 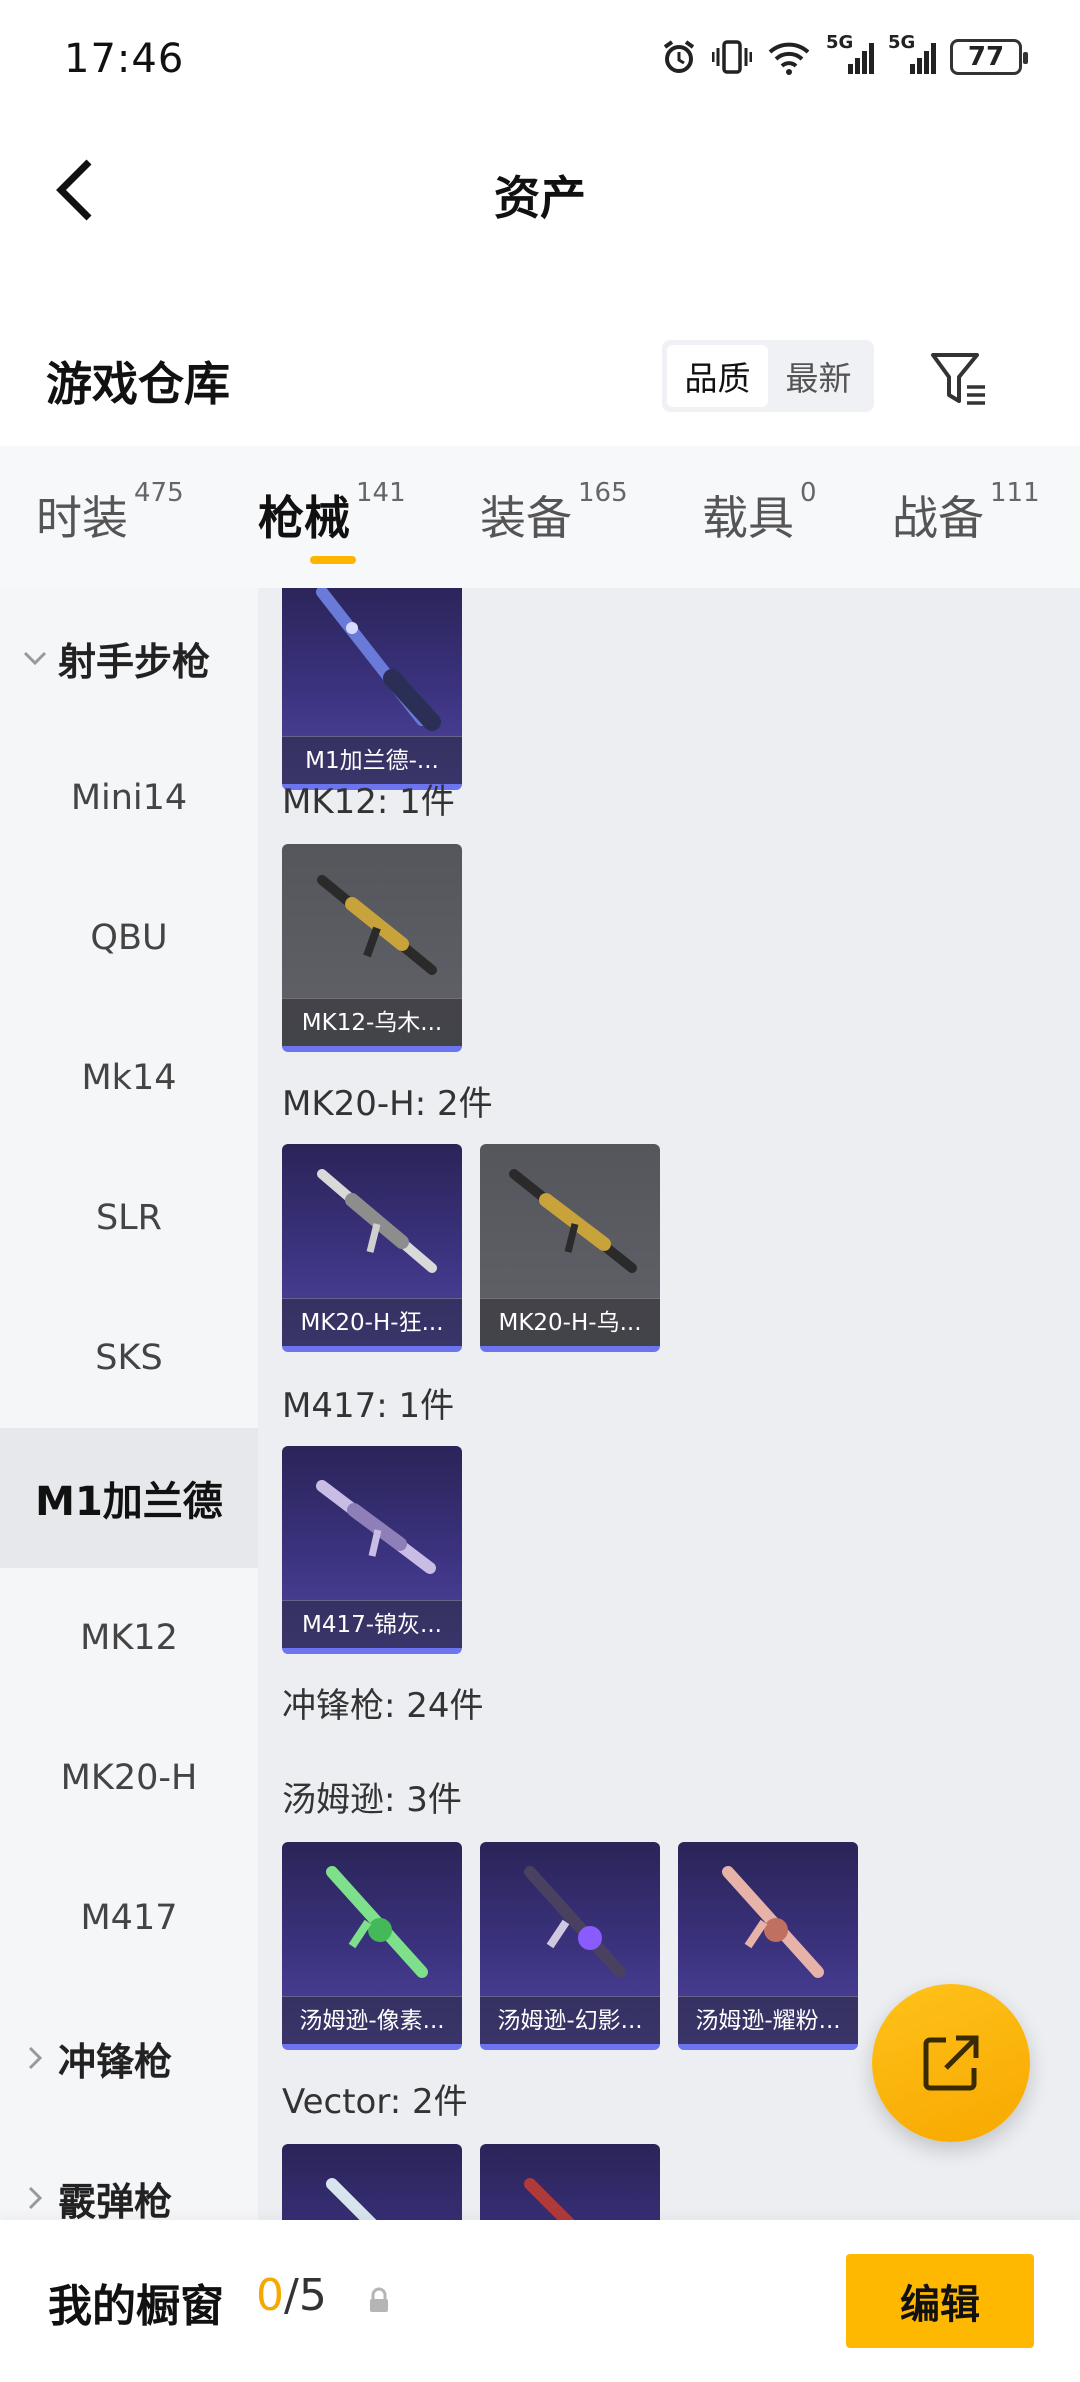 What do you see at coordinates (138, 384) in the screenshot?
I see `warehouse-title: 游戏仓库` at bounding box center [138, 384].